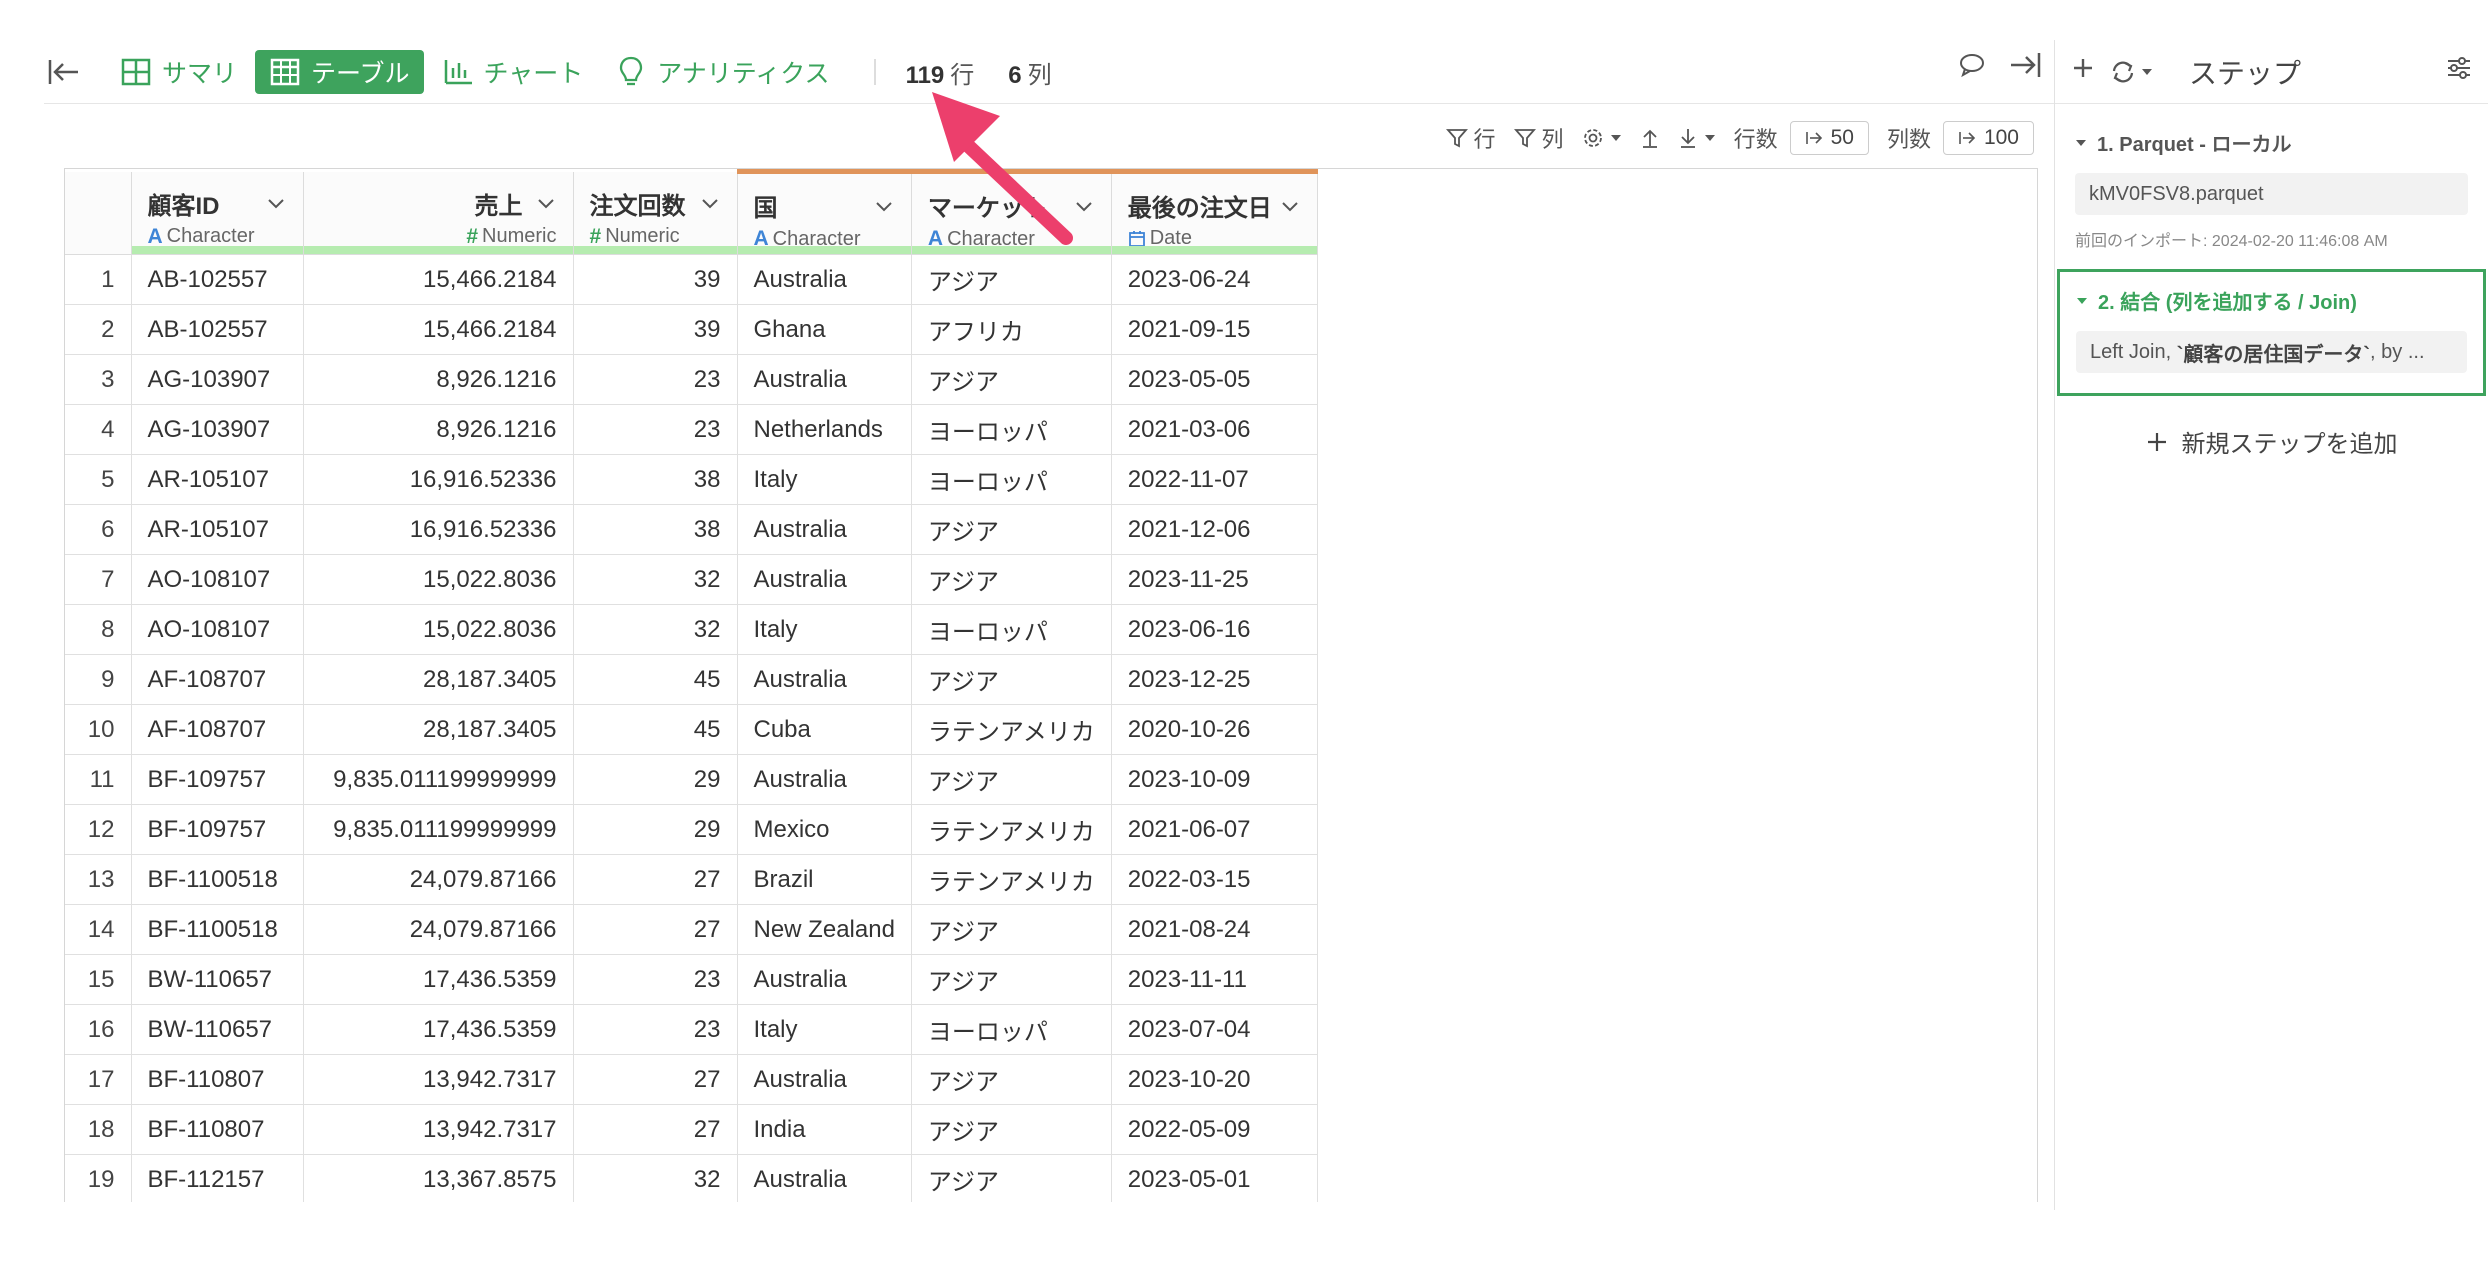  What do you see at coordinates (438, 213) in the screenshot?
I see `column-header-sales: 売上 # Numeric` at bounding box center [438, 213].